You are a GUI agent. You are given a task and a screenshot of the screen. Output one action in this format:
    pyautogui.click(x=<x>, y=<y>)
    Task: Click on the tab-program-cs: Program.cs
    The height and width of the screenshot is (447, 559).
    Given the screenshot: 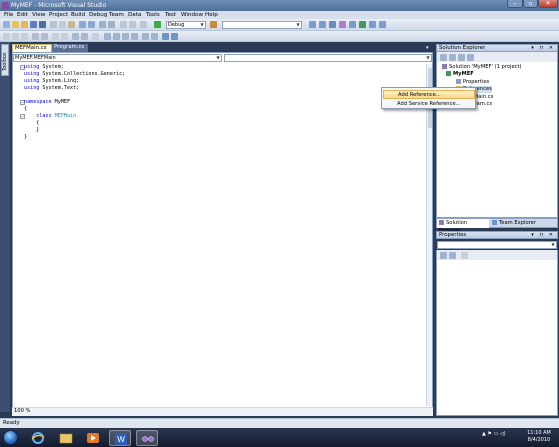 What is the action you would take?
    pyautogui.click(x=70, y=48)
    